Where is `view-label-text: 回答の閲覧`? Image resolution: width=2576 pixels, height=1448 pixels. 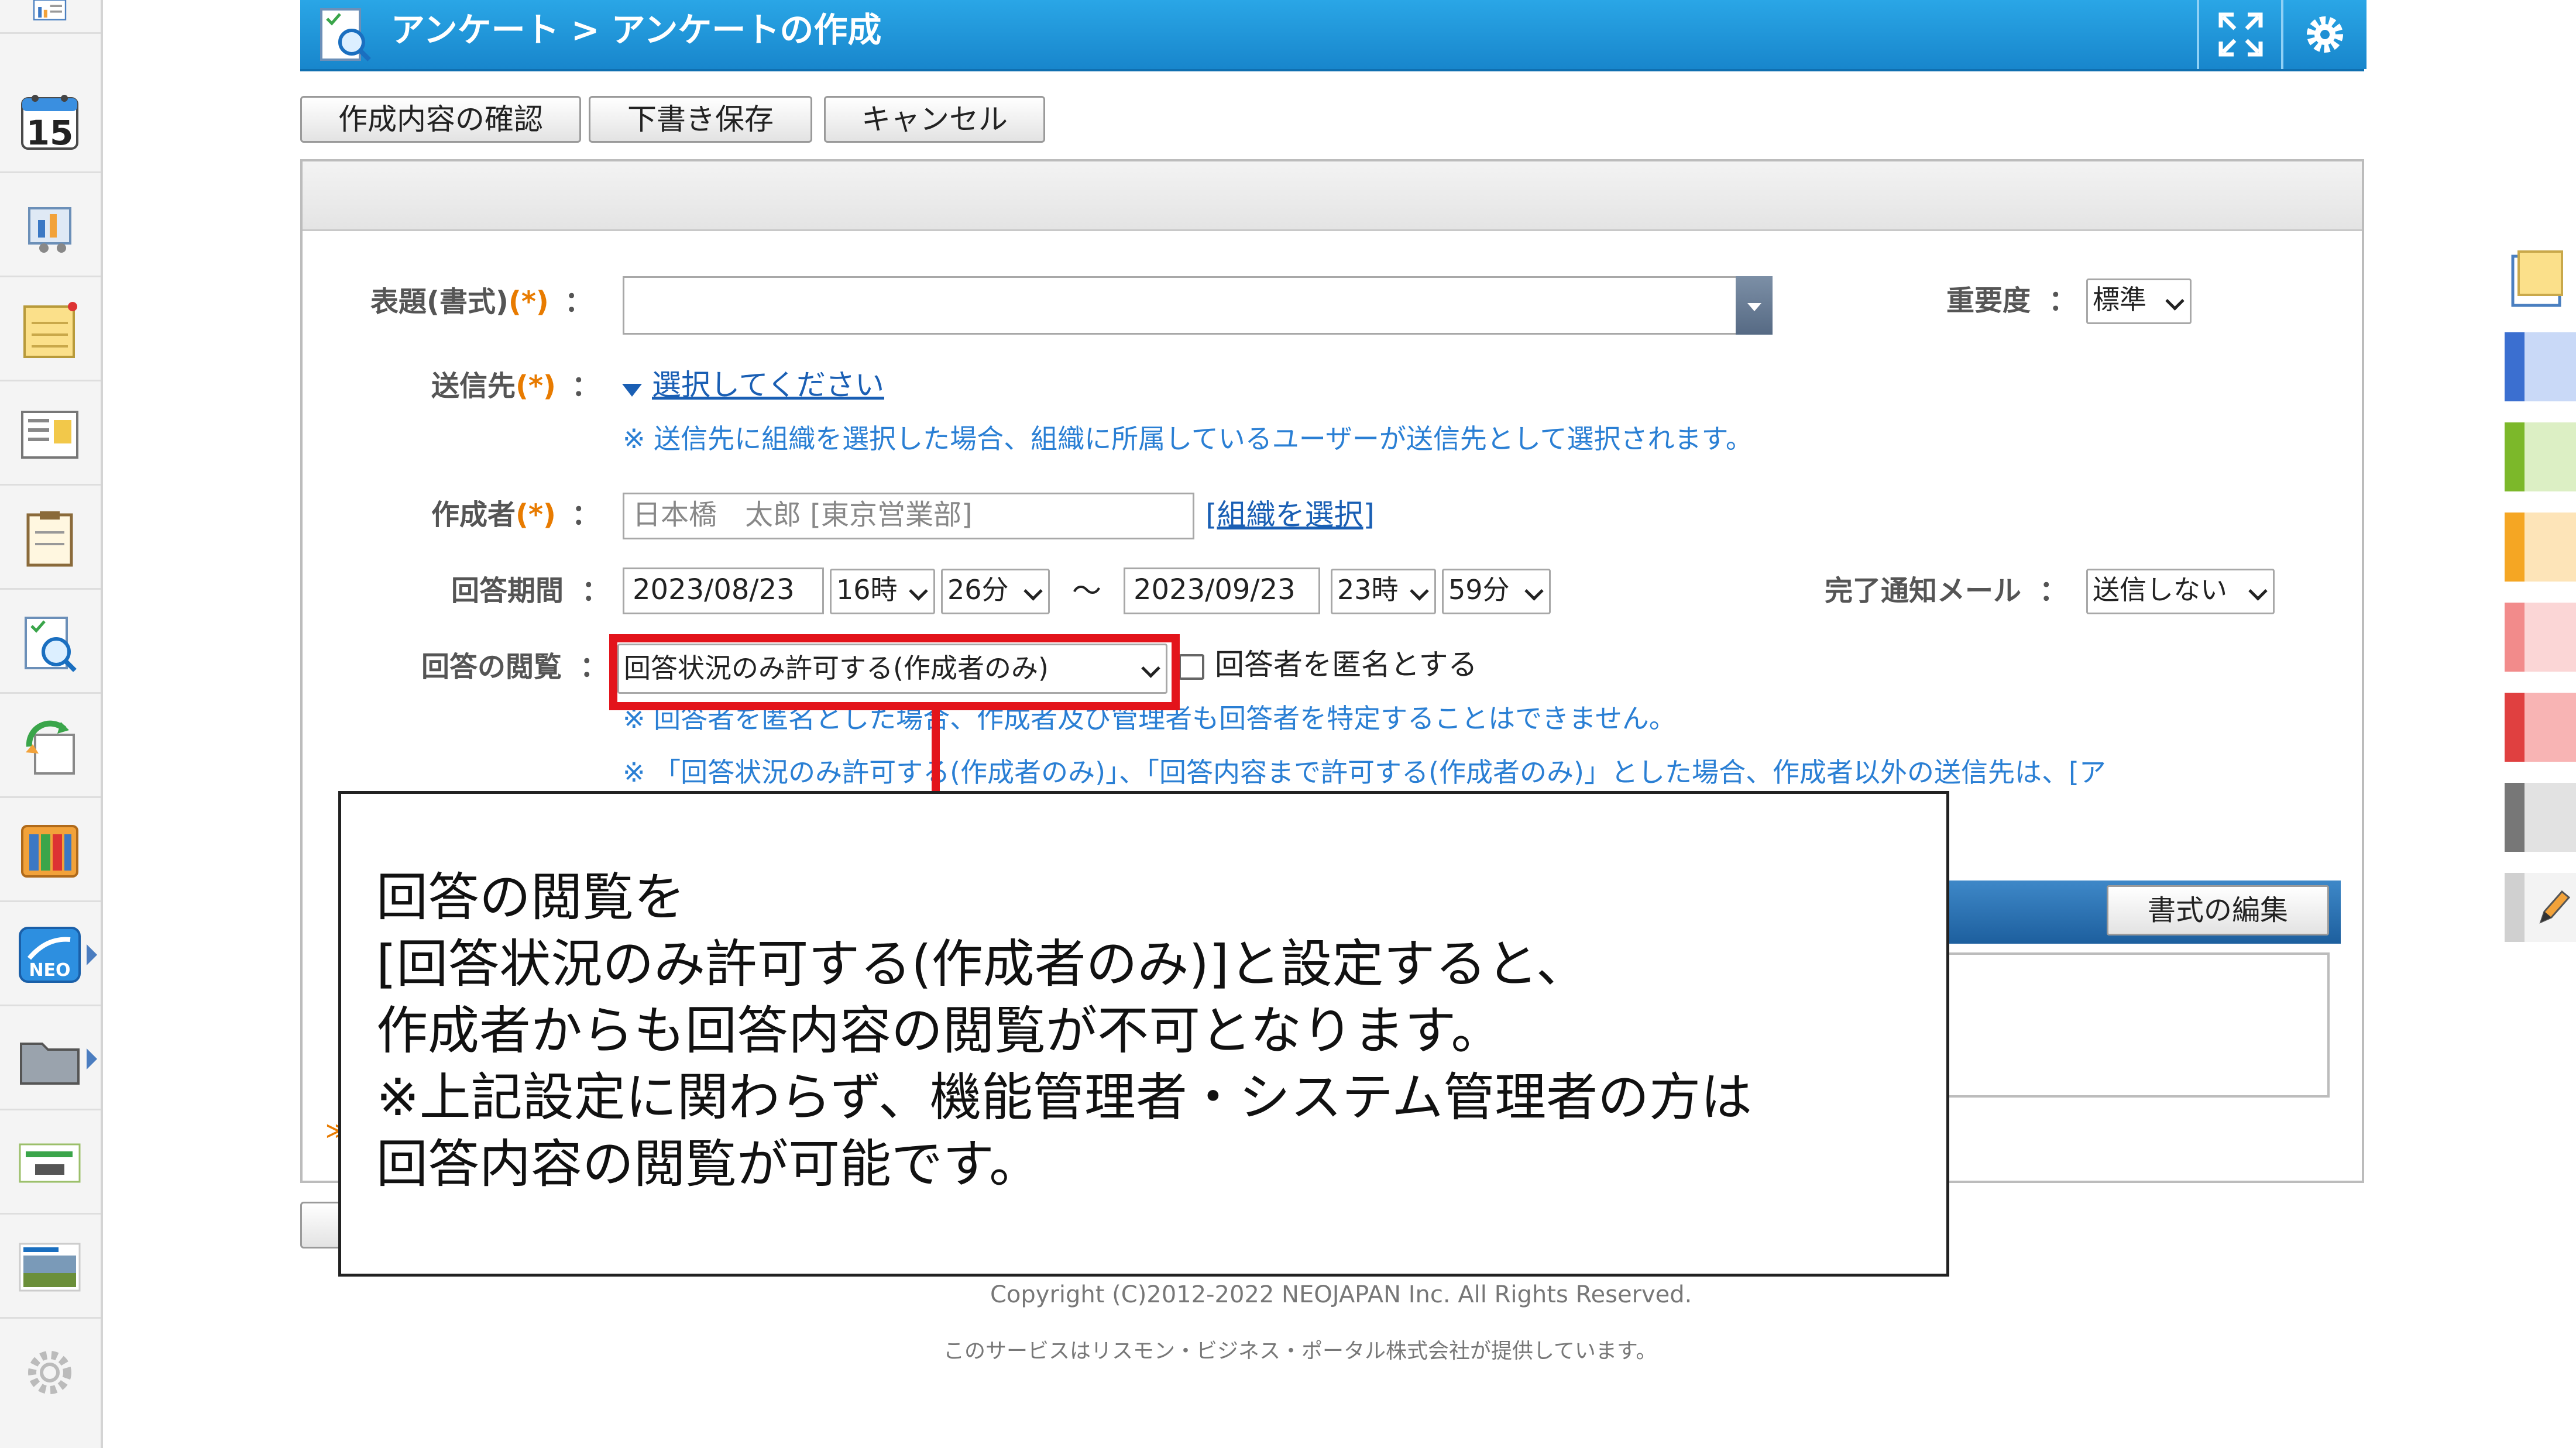
view-label-text: 回答の閲覧 is located at coordinates (492, 667).